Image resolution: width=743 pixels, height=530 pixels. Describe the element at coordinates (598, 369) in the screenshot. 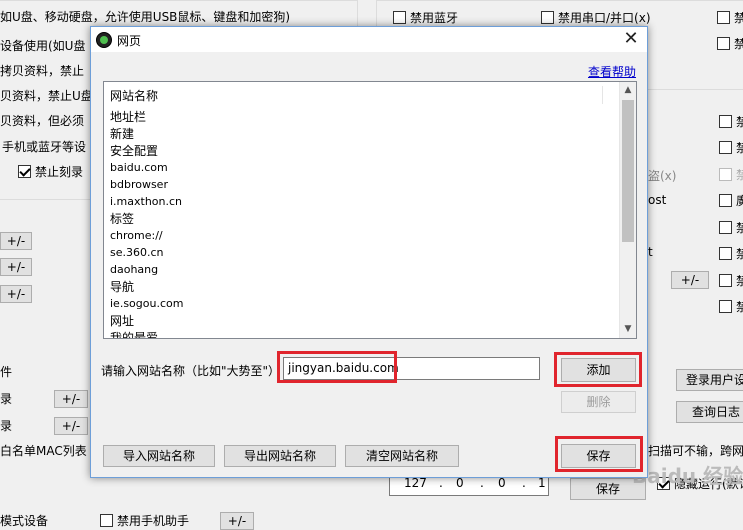

I see `highlight-box-add` at that location.